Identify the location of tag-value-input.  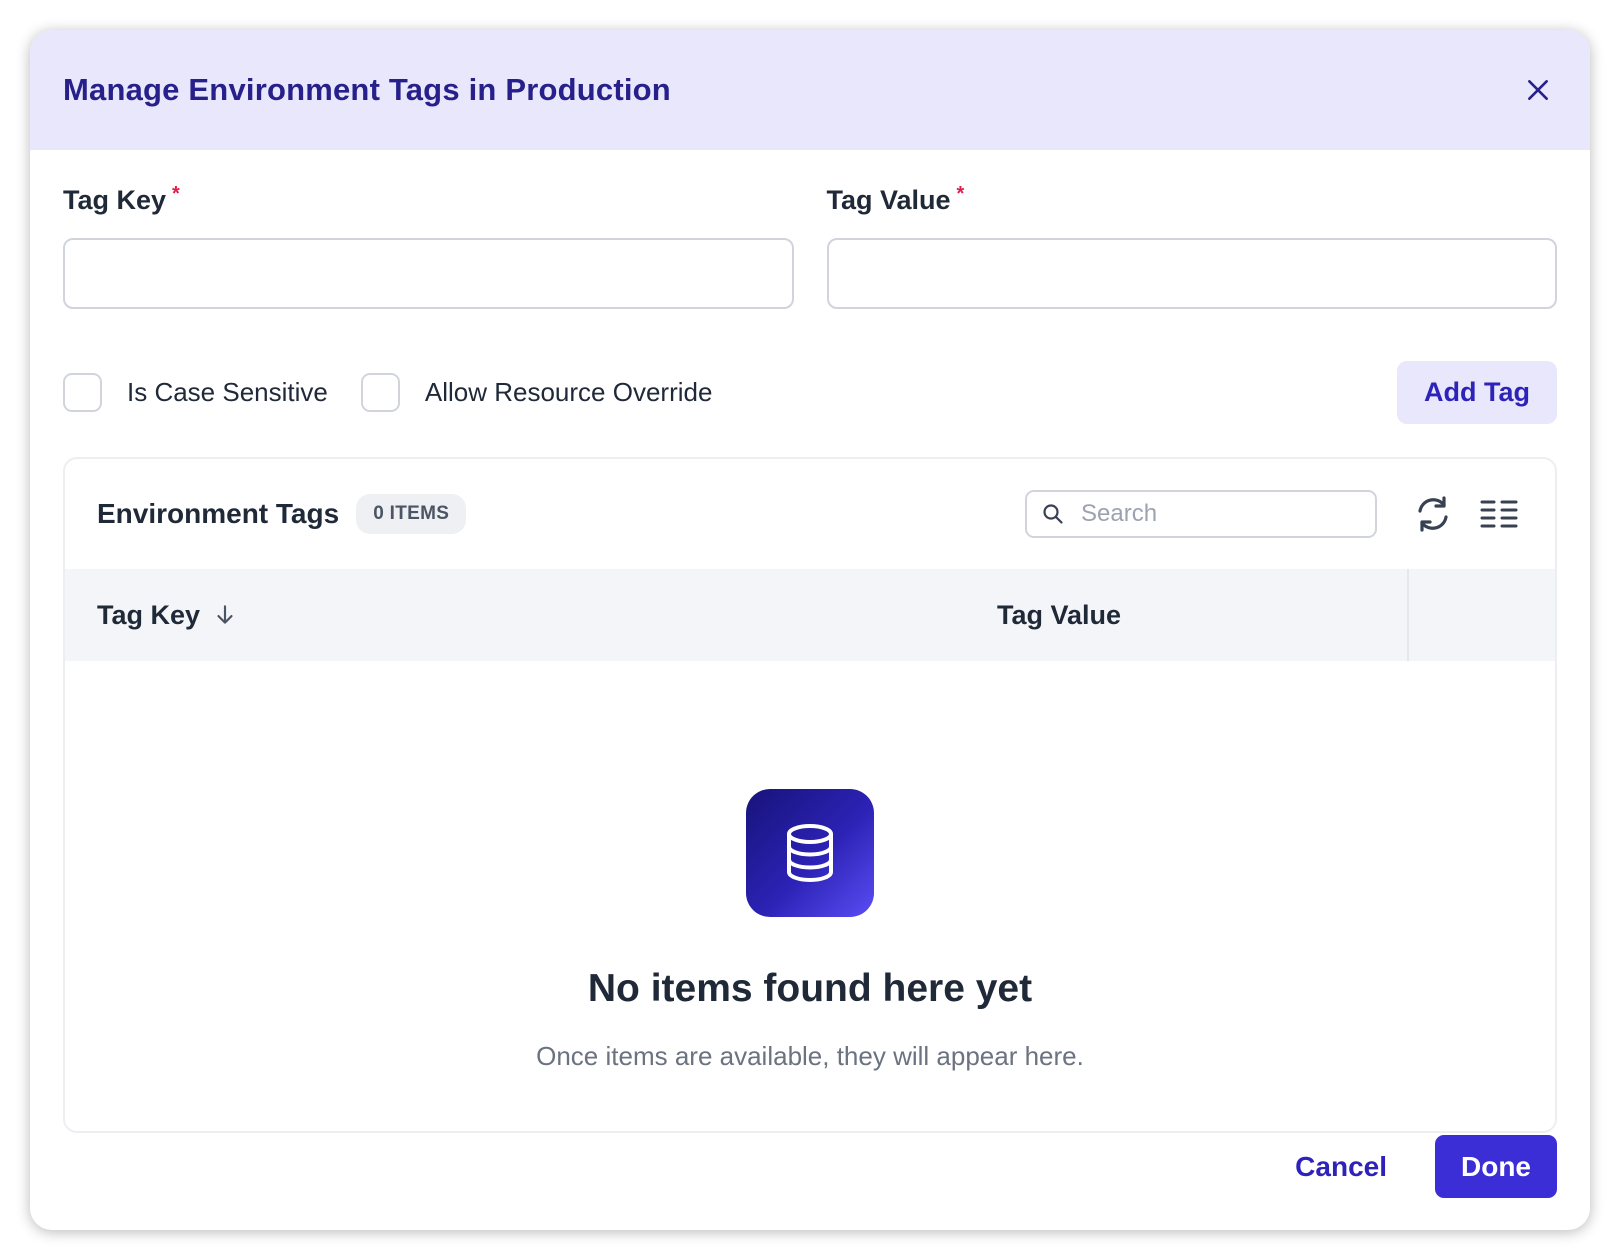
(1191, 273).